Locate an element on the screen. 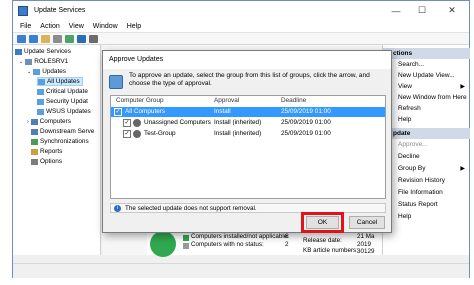 The width and height of the screenshot is (474, 285). tree-root: Update Services is located at coordinates (43, 51).